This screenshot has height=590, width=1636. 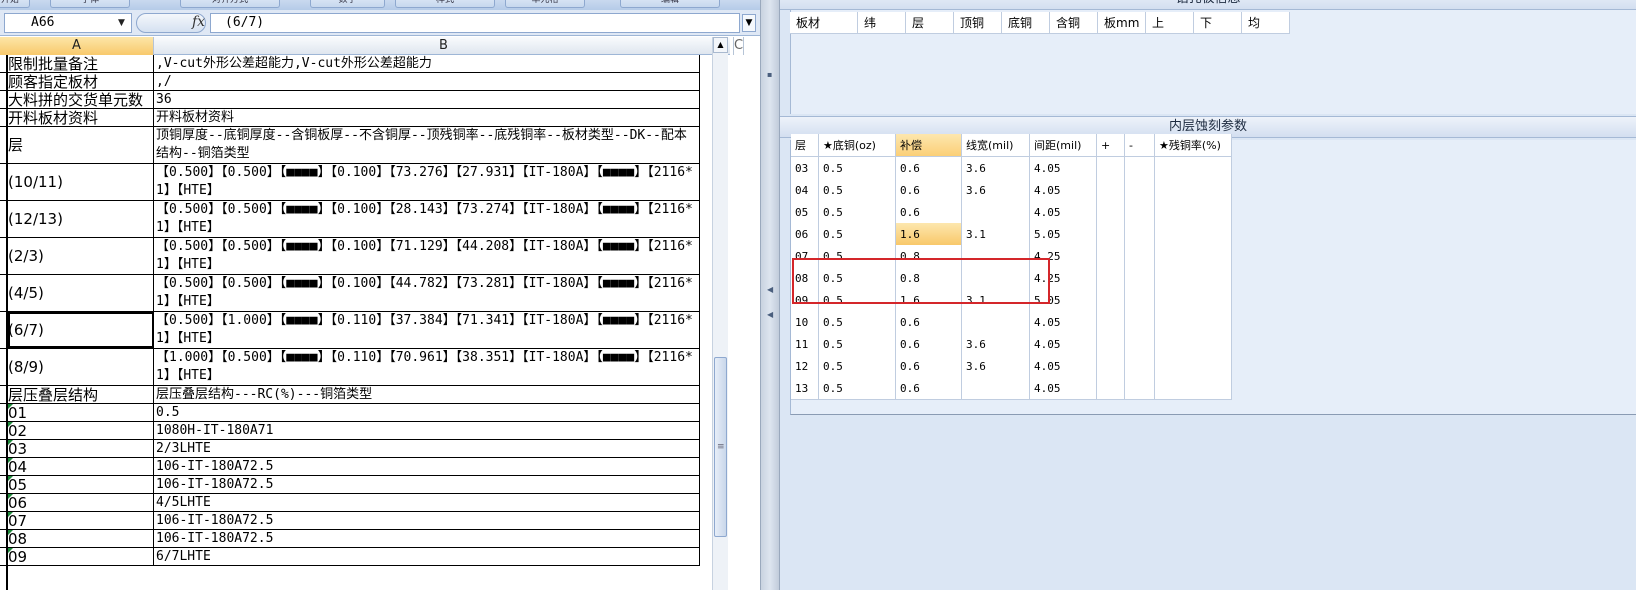 I want to click on cell-a: 08, so click(x=81, y=538).